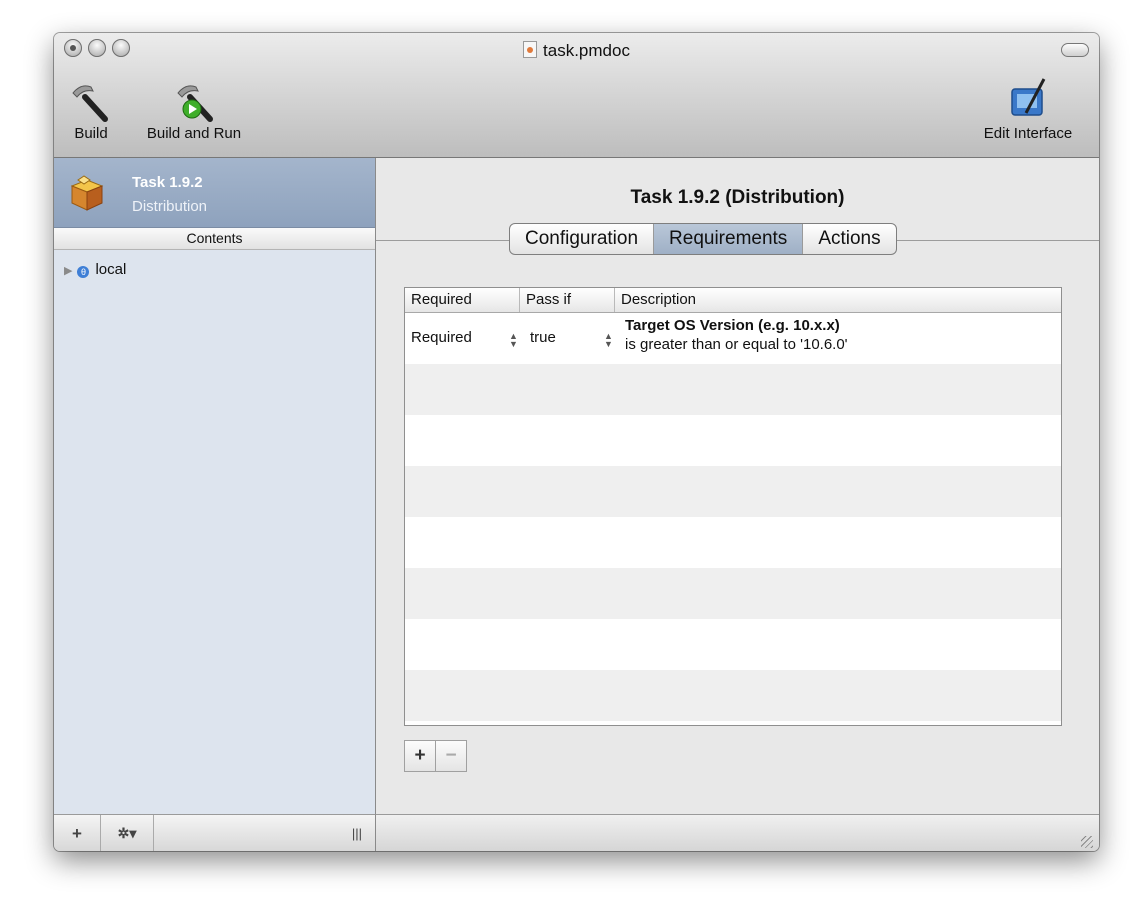 The image size is (1137, 898). I want to click on action-menu-button: ✲▾, so click(127, 833).